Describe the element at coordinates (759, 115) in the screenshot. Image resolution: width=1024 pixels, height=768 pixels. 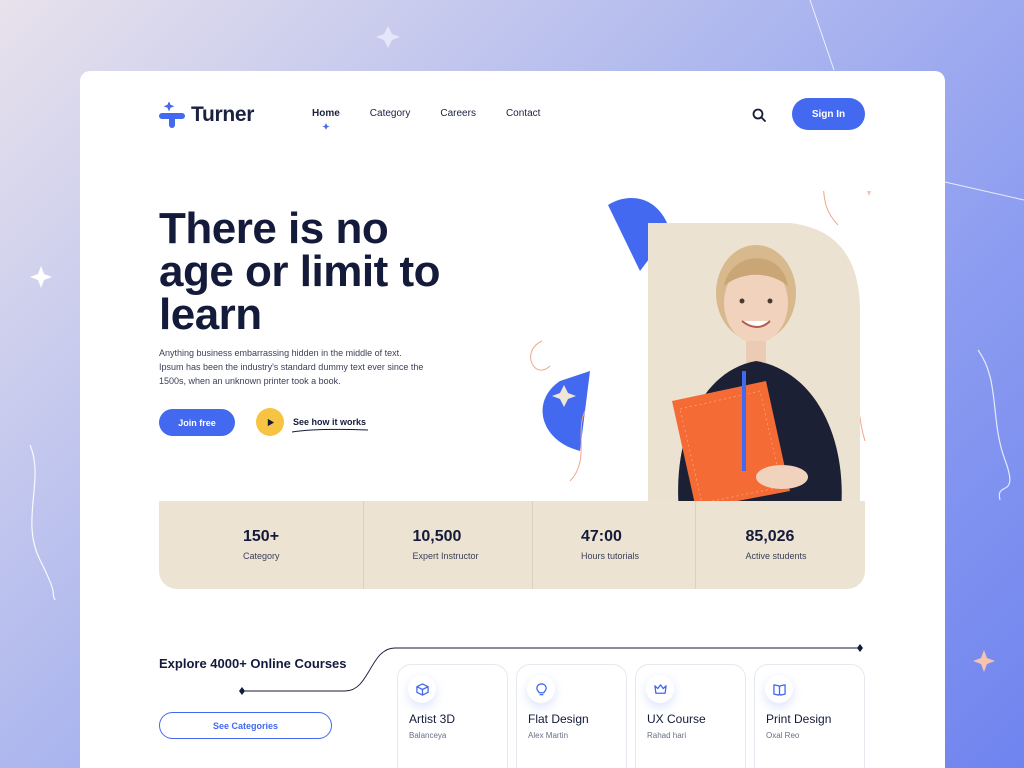
I see `search-icon` at that location.